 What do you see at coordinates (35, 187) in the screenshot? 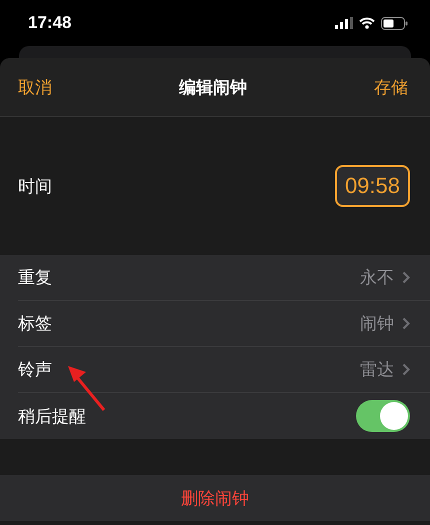
I see `time-label: 时间` at bounding box center [35, 187].